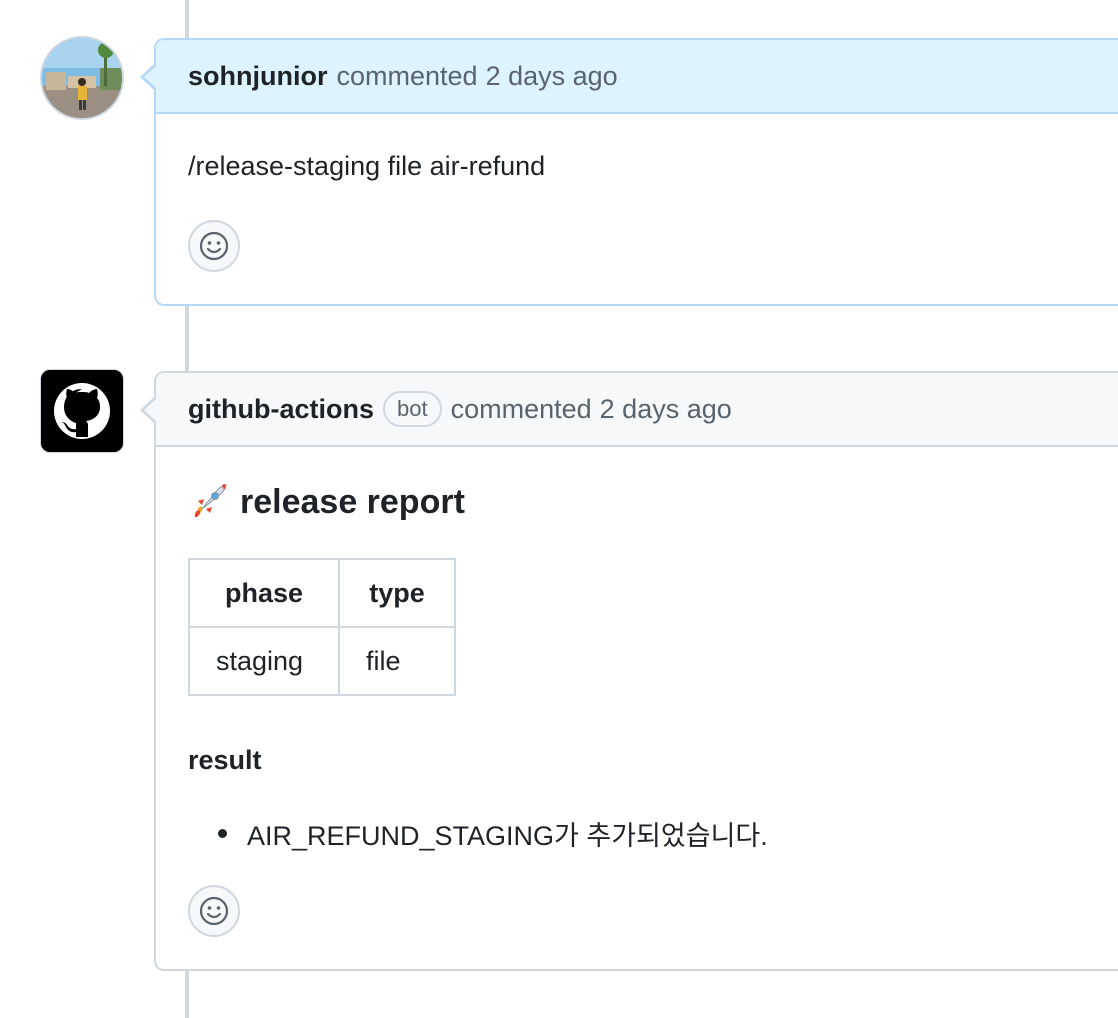 The width and height of the screenshot is (1118, 1018). Describe the element at coordinates (281, 409) in the screenshot. I see `comment-author-link: github-actions` at that location.